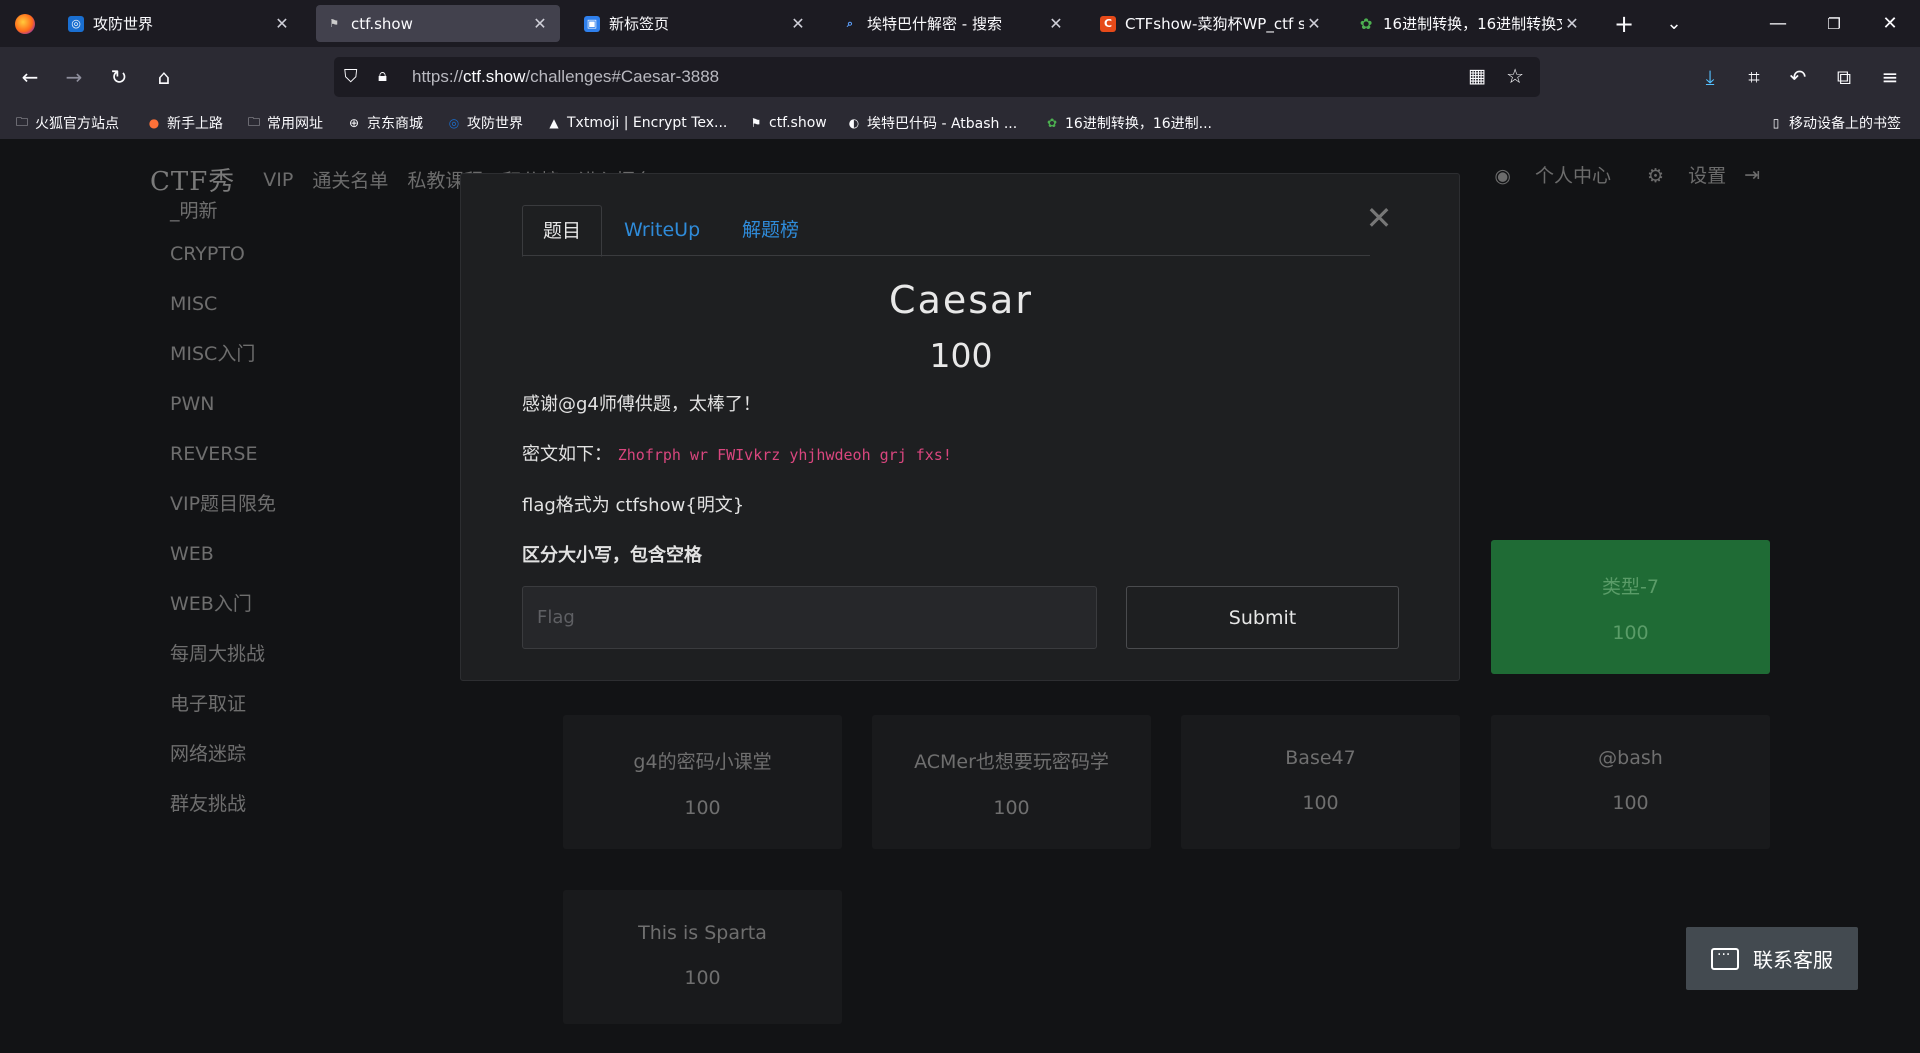 This screenshot has width=1920, height=1053. I want to click on bookmark-firefox-site: 🗀 火狐官方站点, so click(66, 123).